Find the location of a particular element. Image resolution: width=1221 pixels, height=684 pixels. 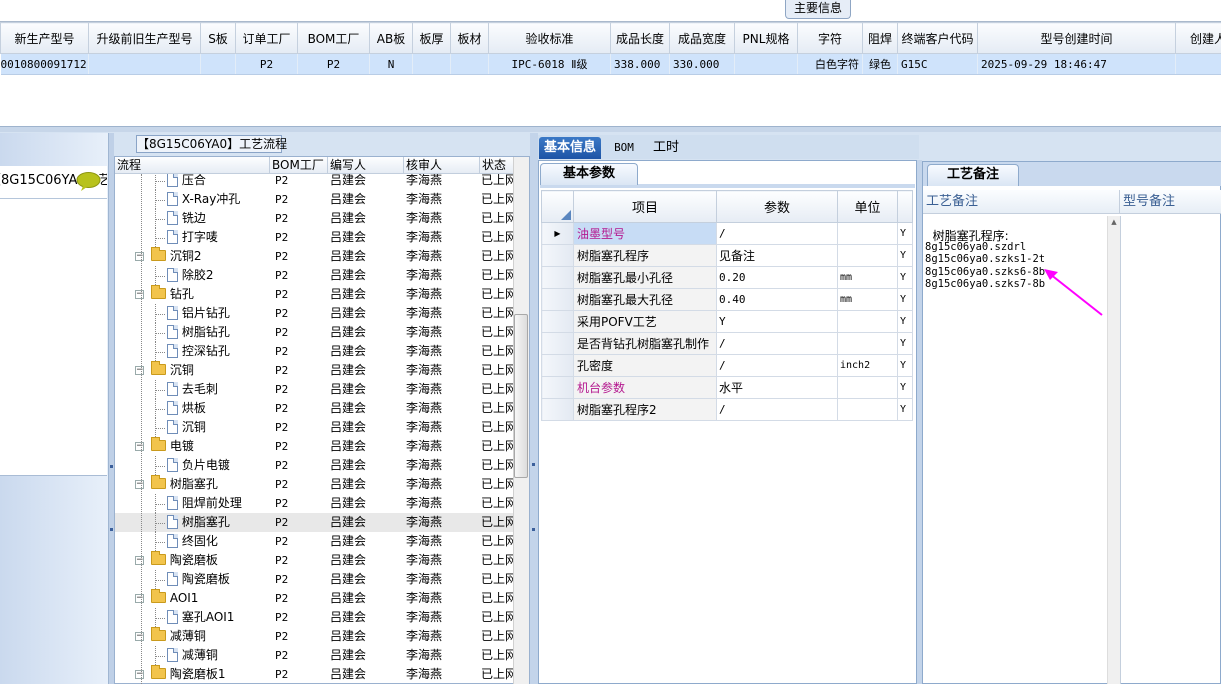

param-unit: mm is located at coordinates (867, 277).